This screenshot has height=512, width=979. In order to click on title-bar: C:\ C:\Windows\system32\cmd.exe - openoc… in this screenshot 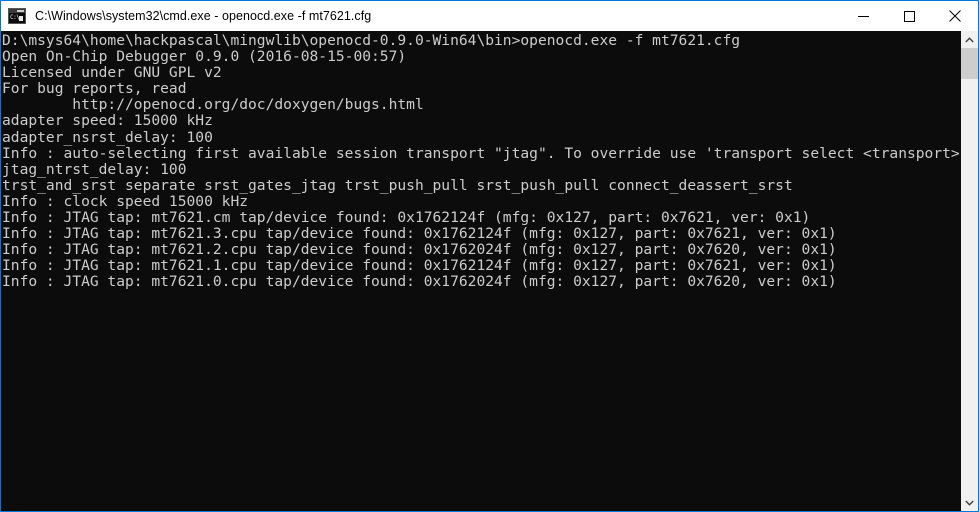, I will do `click(489, 16)`.